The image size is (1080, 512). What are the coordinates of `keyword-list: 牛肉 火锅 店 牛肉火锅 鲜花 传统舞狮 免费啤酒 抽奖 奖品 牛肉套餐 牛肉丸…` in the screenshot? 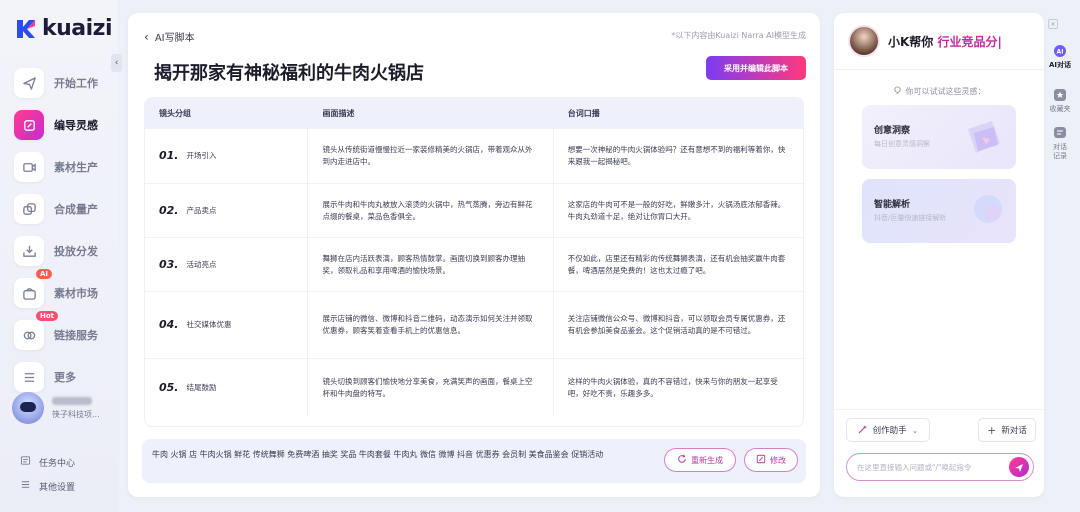 It's located at (378, 454).